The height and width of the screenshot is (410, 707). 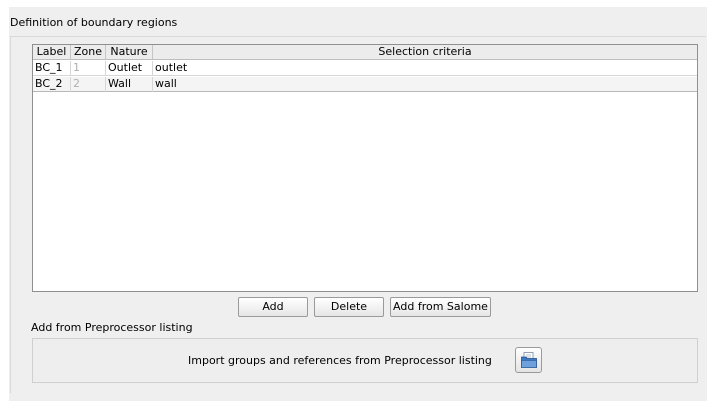 What do you see at coordinates (129, 68) in the screenshot?
I see `cell-nature: Outlet` at bounding box center [129, 68].